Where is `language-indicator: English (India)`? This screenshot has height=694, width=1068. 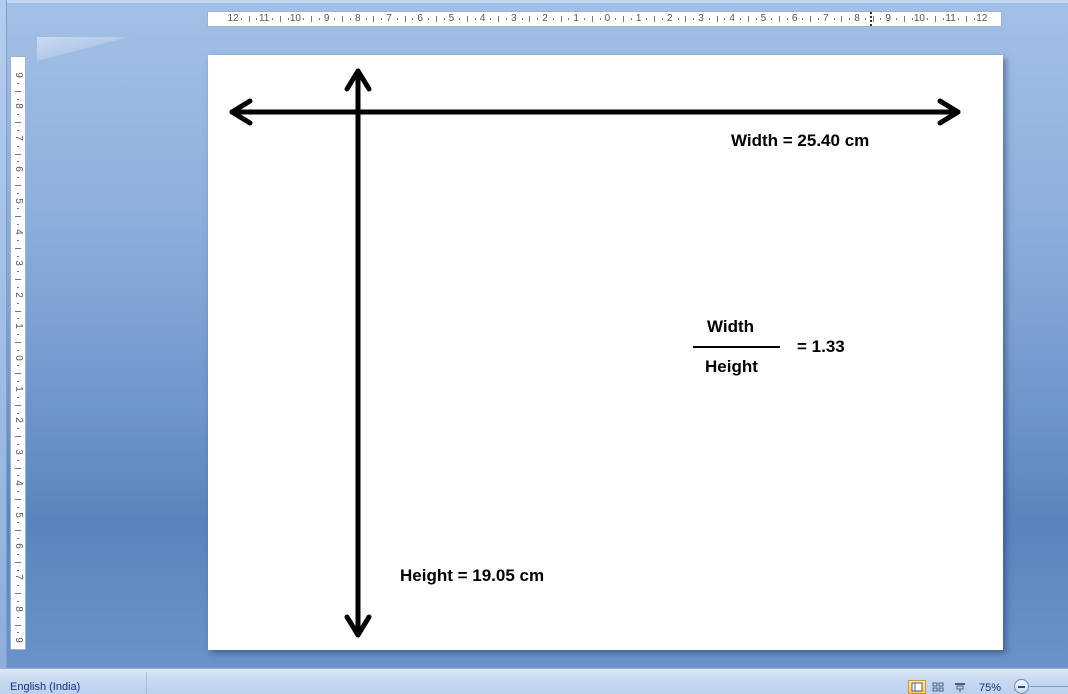 language-indicator: English (India) is located at coordinates (45, 687).